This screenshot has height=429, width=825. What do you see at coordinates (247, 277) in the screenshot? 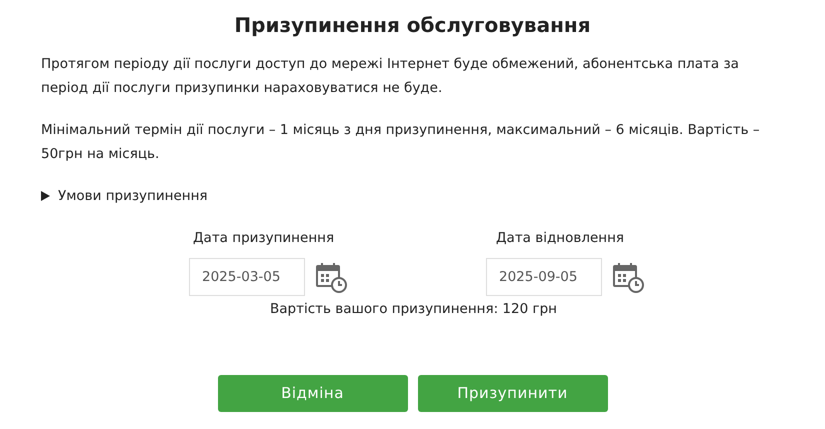
I see `date-field: 2025-03-05` at bounding box center [247, 277].